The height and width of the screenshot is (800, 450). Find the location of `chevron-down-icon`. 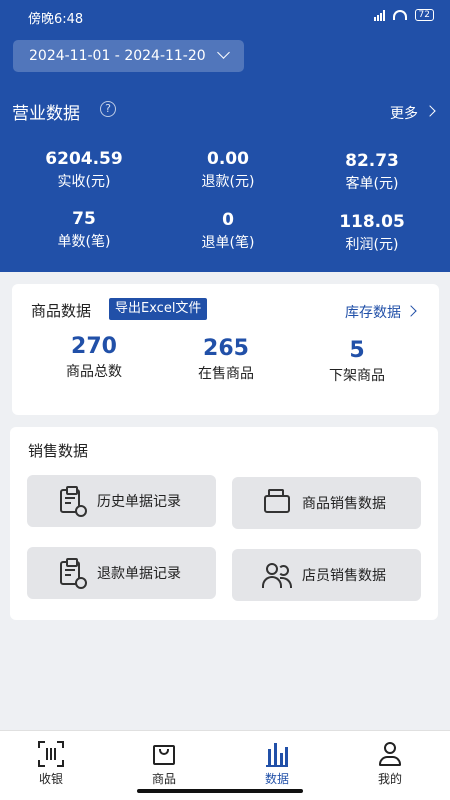

chevron-down-icon is located at coordinates (223, 52).